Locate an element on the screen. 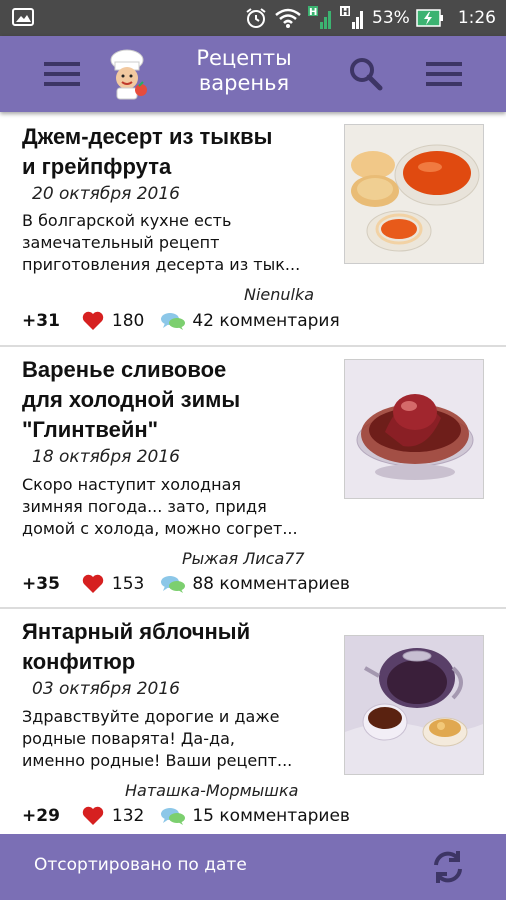 Image resolution: width=506 pixels, height=900 pixels. recipe-title-line: Варенье сливовое is located at coordinates (124, 369).